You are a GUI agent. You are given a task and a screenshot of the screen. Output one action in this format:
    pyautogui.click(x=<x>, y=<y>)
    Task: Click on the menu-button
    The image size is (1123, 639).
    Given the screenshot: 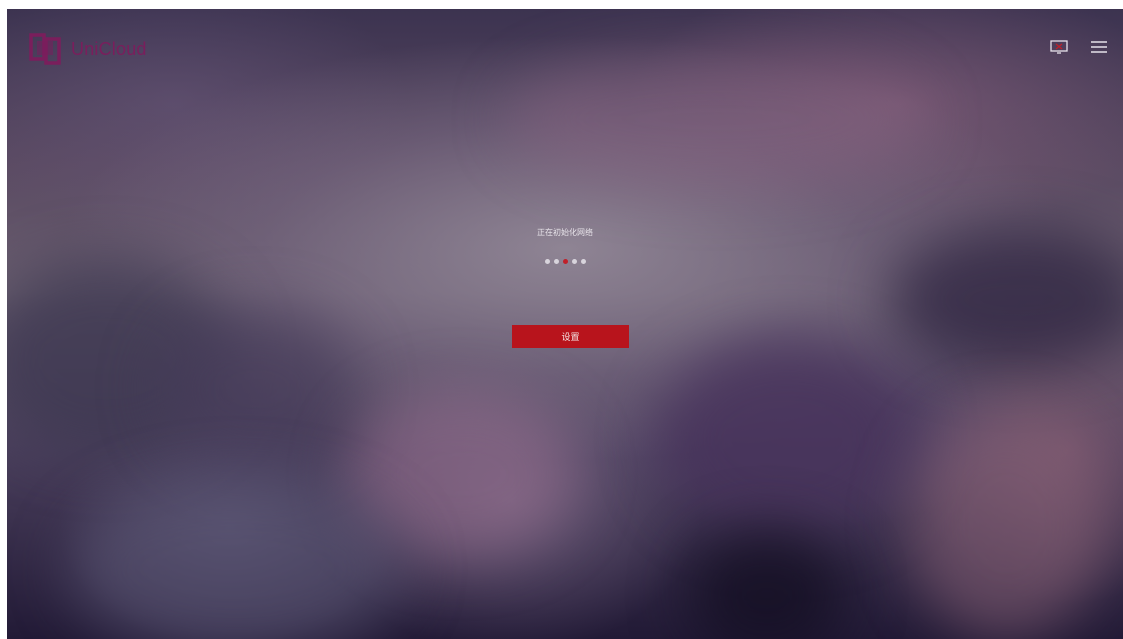 What is the action you would take?
    pyautogui.click(x=1099, y=47)
    